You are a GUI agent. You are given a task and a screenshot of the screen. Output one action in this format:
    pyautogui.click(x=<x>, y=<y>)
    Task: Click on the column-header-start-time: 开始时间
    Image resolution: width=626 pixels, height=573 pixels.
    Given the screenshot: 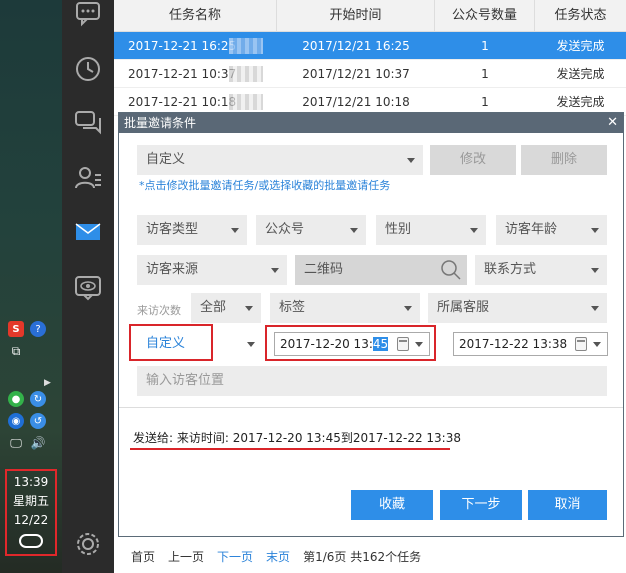 What is the action you would take?
    pyautogui.click(x=356, y=16)
    